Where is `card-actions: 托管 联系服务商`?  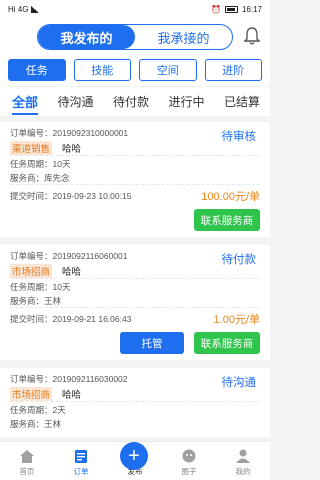 card-actions: 托管 联系服务商 is located at coordinates (135, 343).